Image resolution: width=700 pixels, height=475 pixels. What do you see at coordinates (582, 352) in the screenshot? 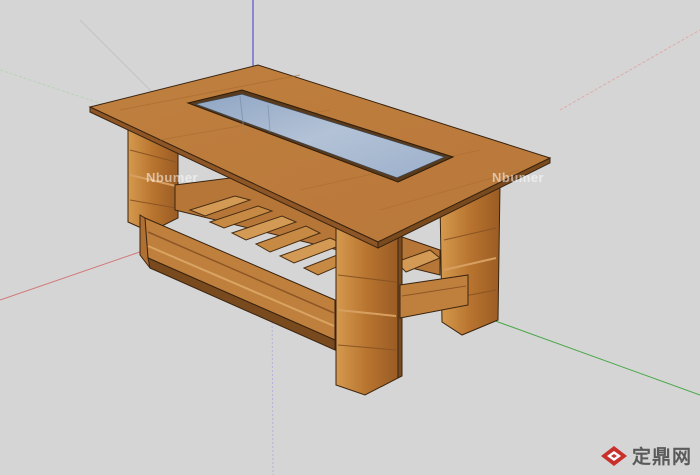
I see `green-axis-right` at bounding box center [582, 352].